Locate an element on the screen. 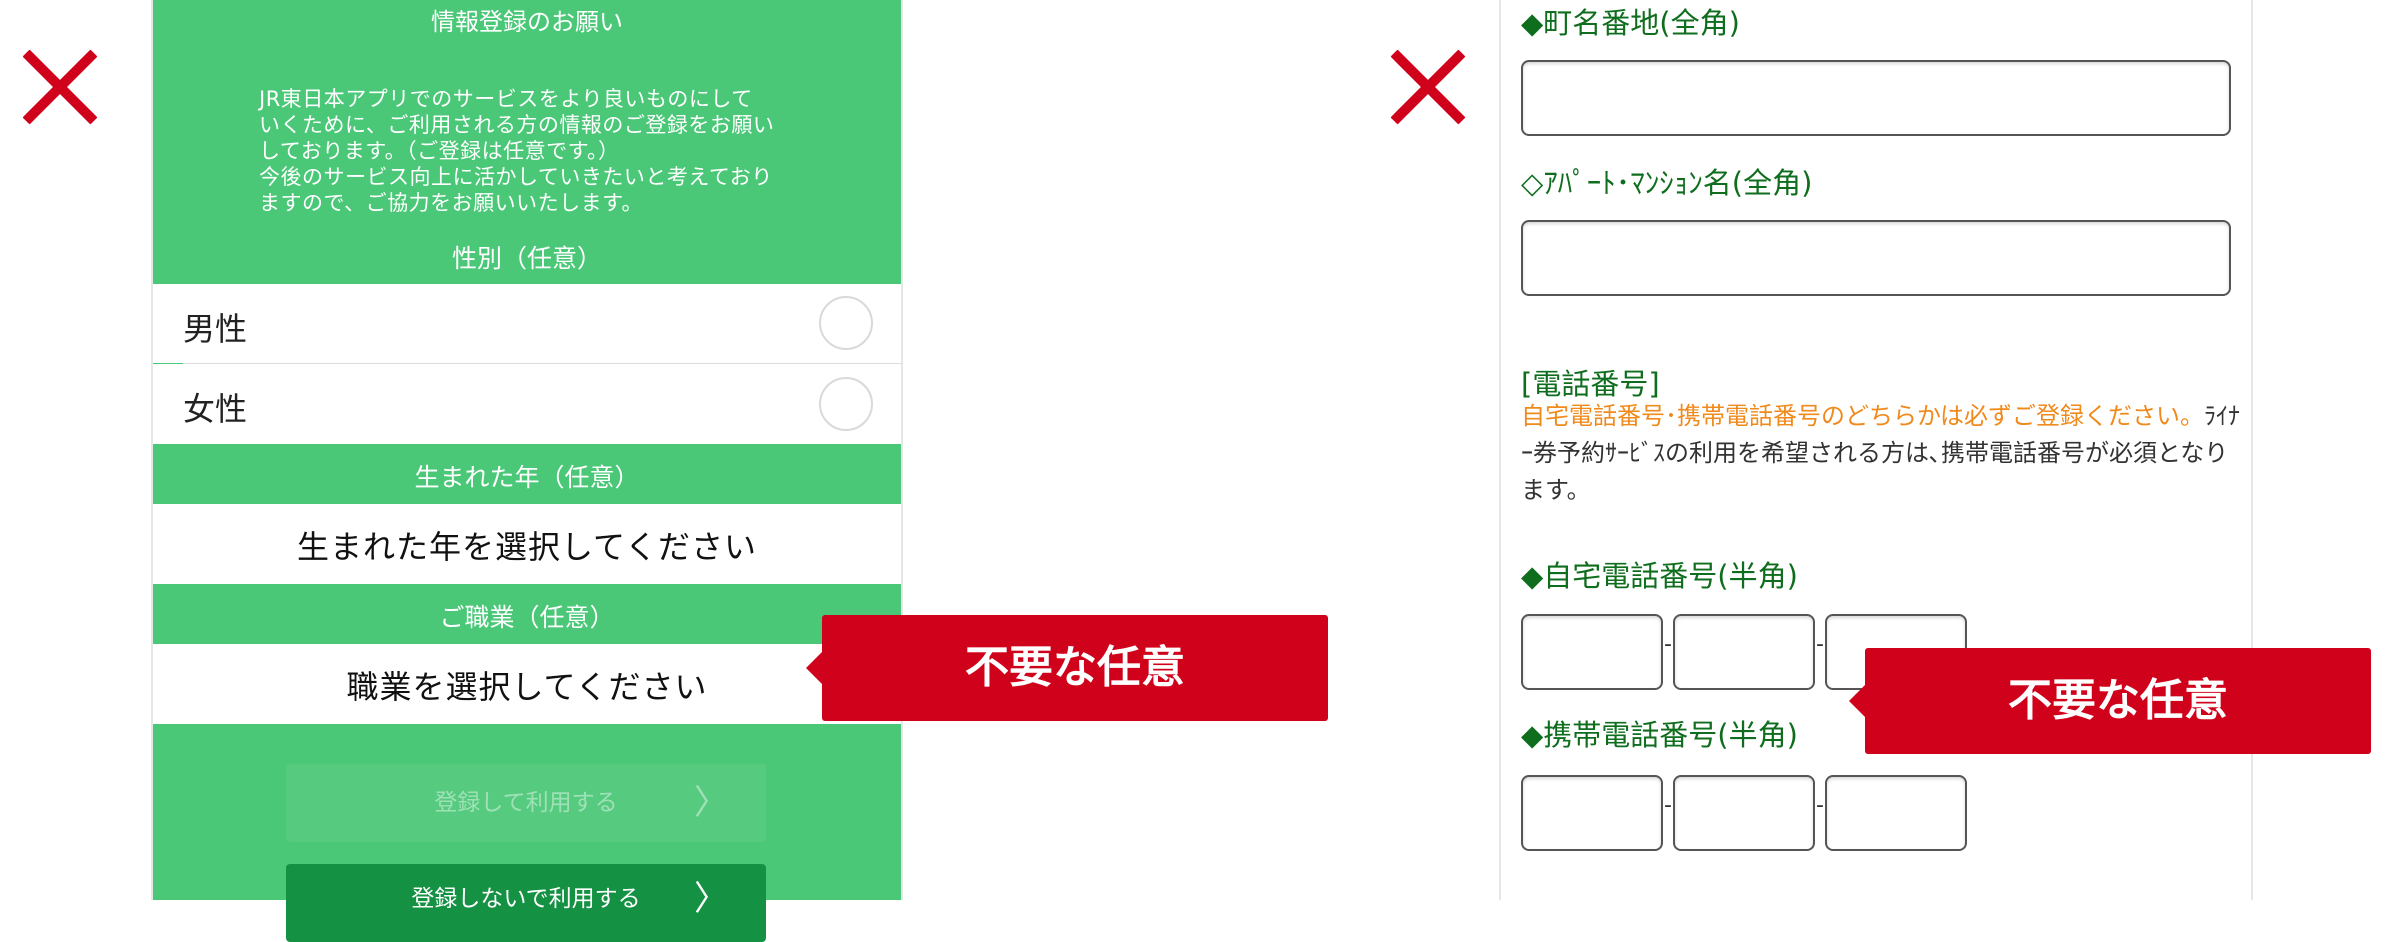  phone-note-required: 自宅電話番号･携帯電話番号のどちらかは必ずご登録ください。 is located at coordinates (1863, 416).